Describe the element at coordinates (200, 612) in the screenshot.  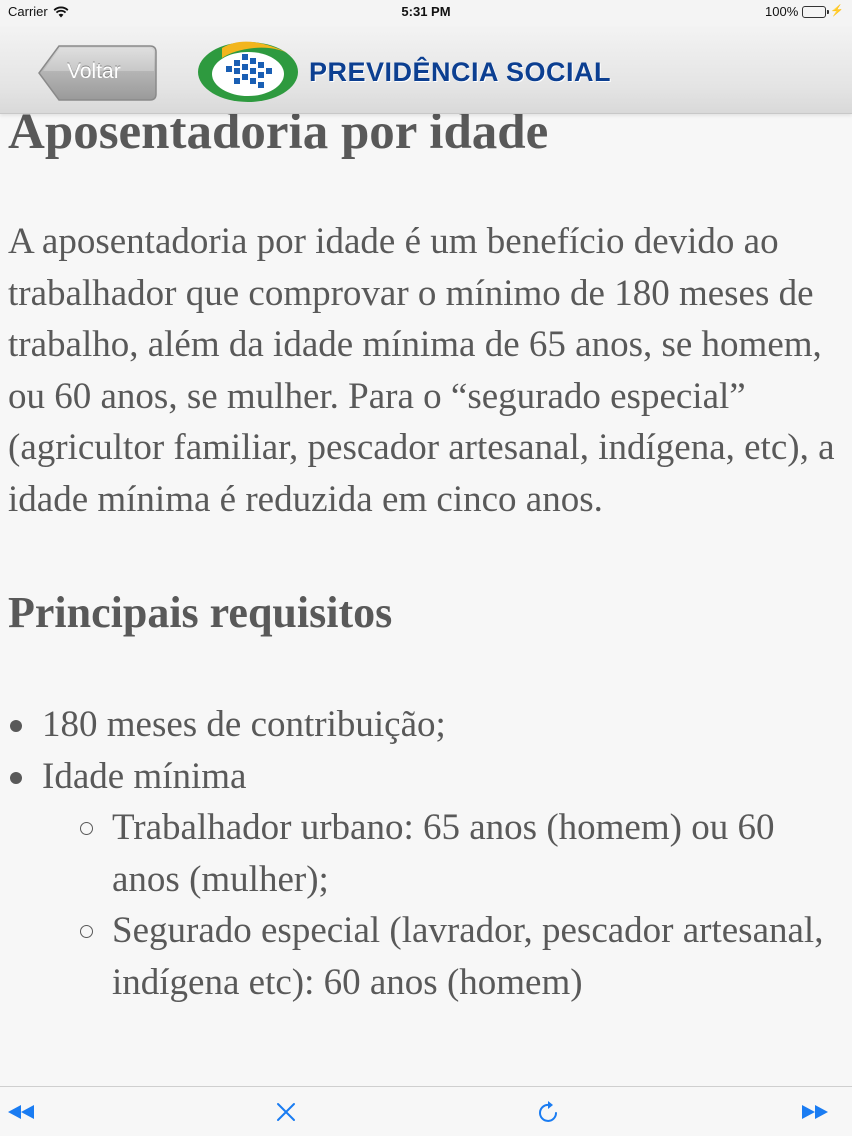
I see `section-title: Principais requisitos` at that location.